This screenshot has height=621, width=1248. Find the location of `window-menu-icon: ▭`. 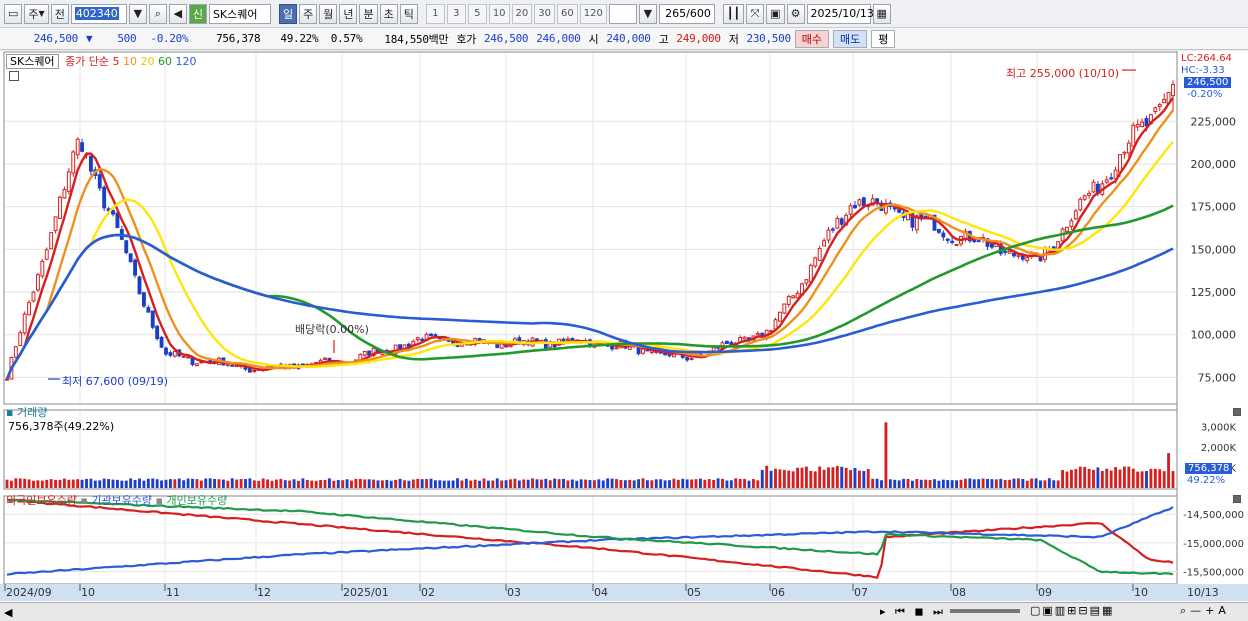

window-menu-icon: ▭ is located at coordinates (13, 13).